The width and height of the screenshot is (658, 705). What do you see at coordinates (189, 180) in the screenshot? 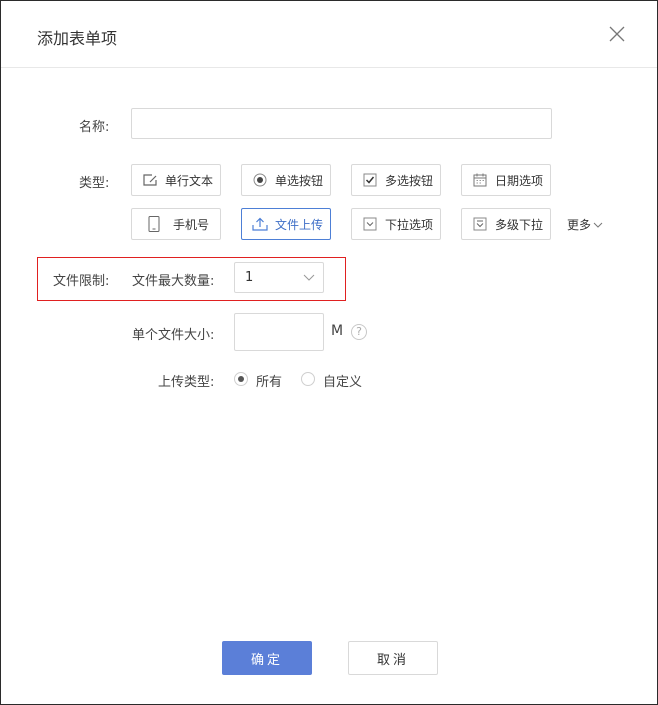
I see `type-option-label: 单行文本` at bounding box center [189, 180].